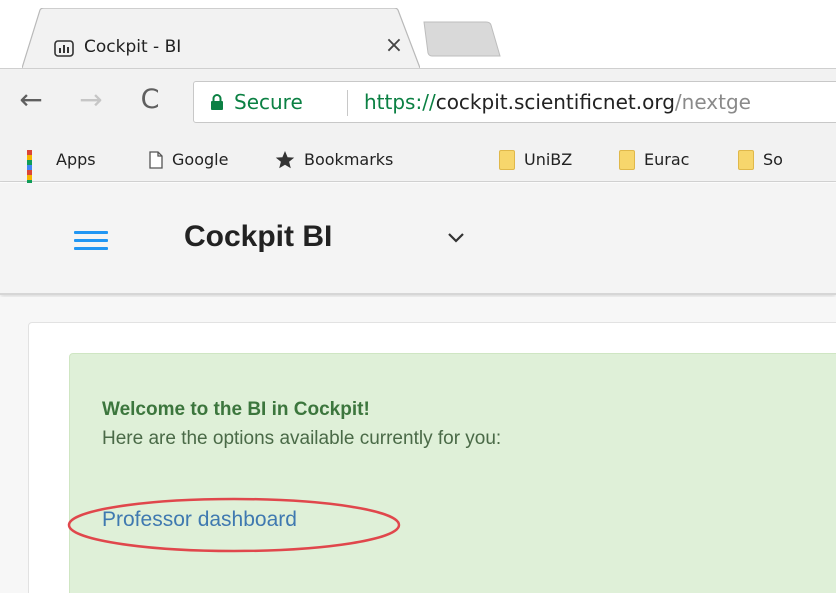  What do you see at coordinates (548, 159) in the screenshot?
I see `bookmark-label: UniBZ` at bounding box center [548, 159].